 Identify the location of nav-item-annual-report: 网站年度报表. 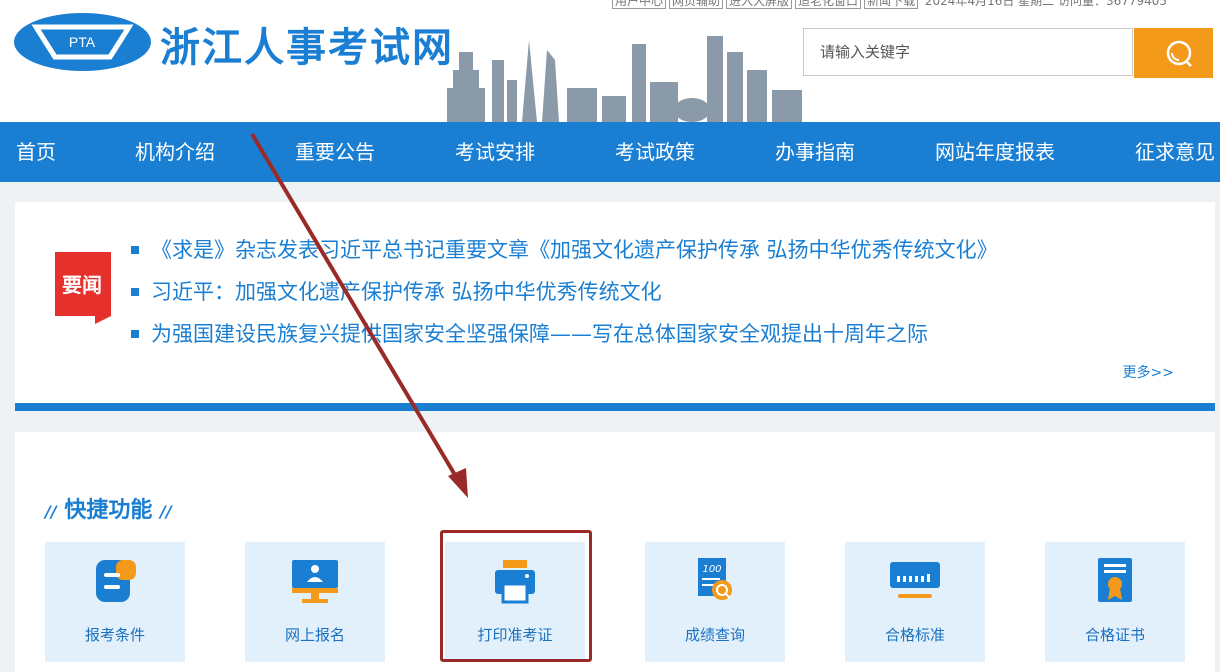
(995, 152).